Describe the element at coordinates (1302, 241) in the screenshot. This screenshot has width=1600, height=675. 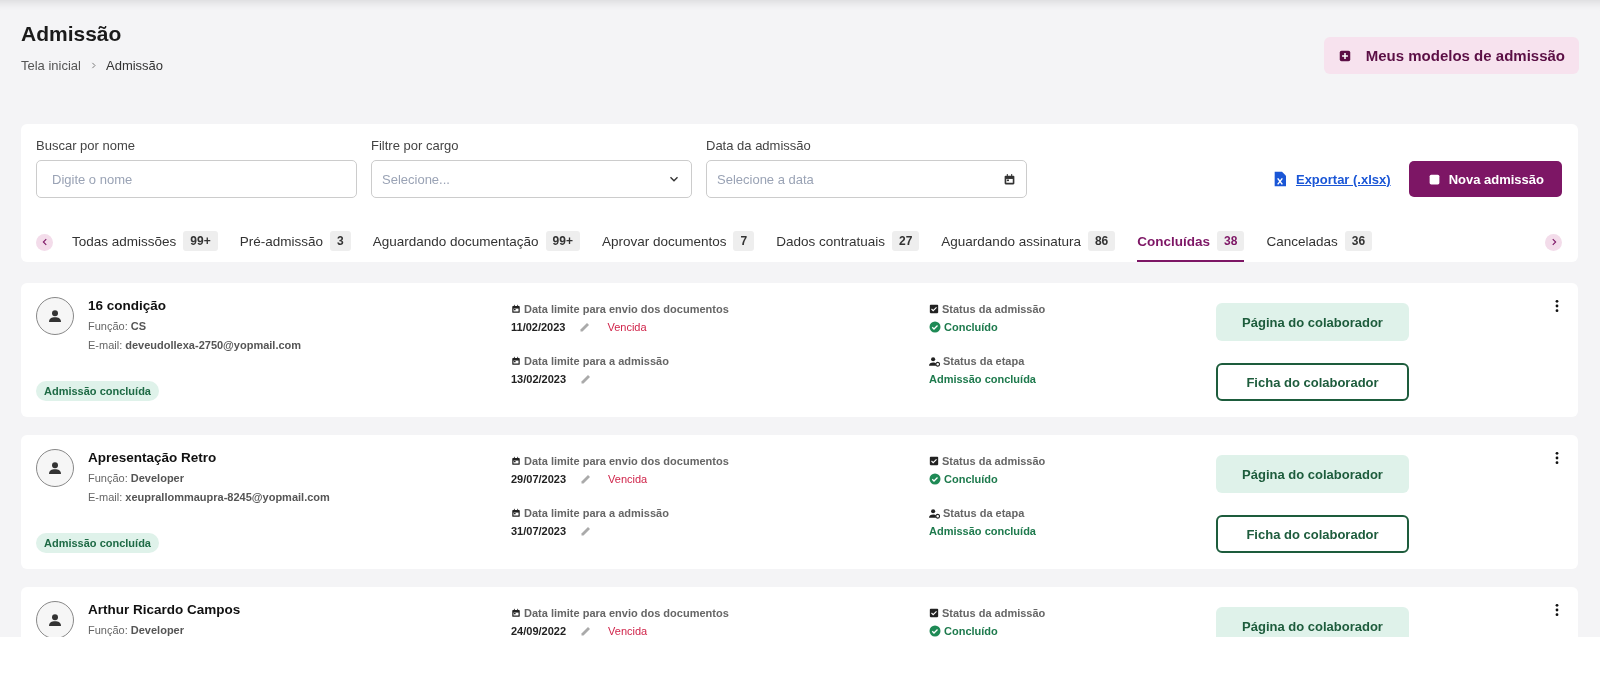
I see `tab-label: Canceladas` at that location.